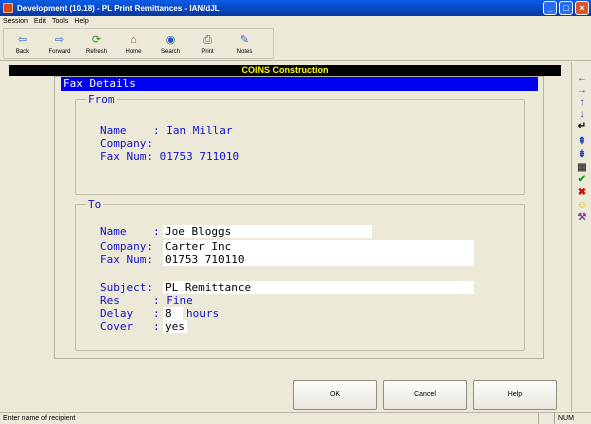 This screenshot has height=424, width=591. I want to click on back-button: ⇦ Back, so click(22, 44).